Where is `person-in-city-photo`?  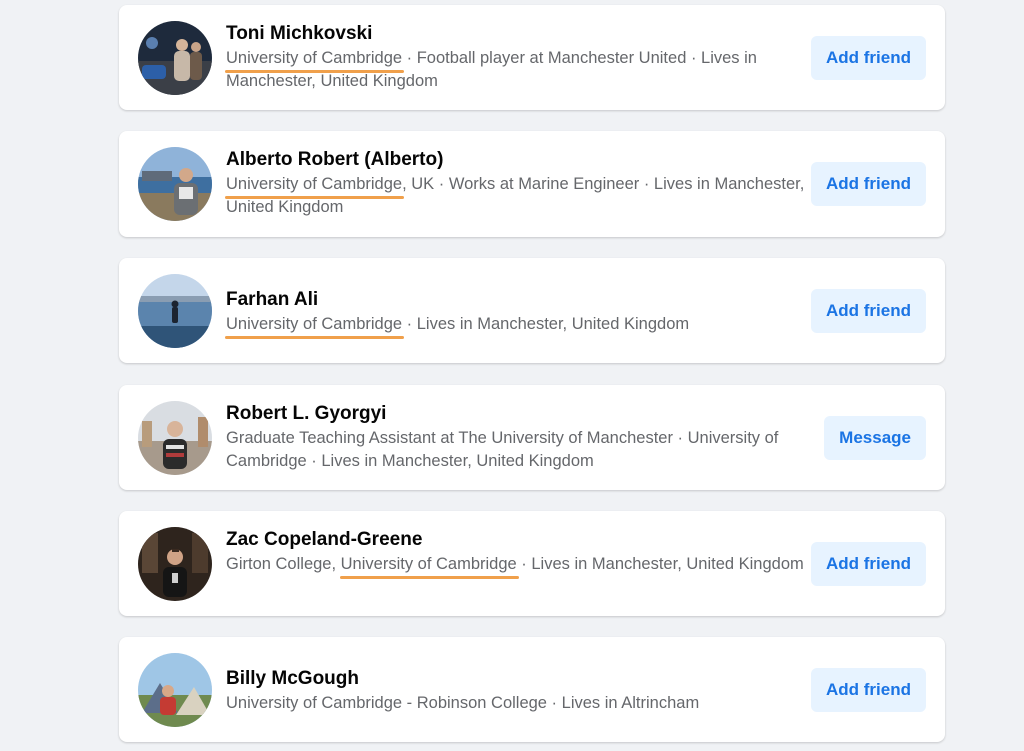
person-in-city-photo is located at coordinates (175, 438).